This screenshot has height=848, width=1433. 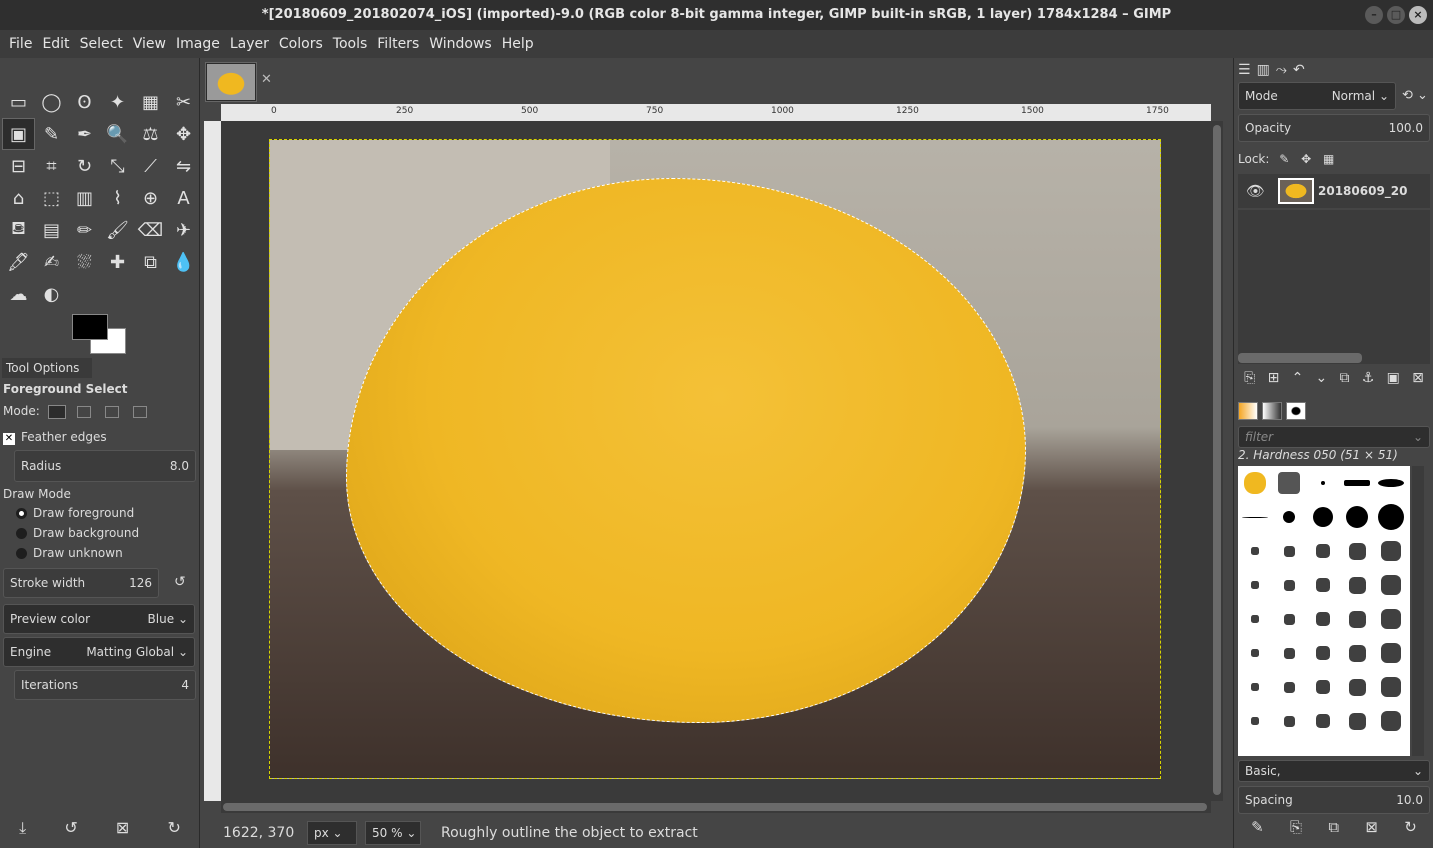 What do you see at coordinates (149, 44) in the screenshot?
I see `menu-view: View` at bounding box center [149, 44].